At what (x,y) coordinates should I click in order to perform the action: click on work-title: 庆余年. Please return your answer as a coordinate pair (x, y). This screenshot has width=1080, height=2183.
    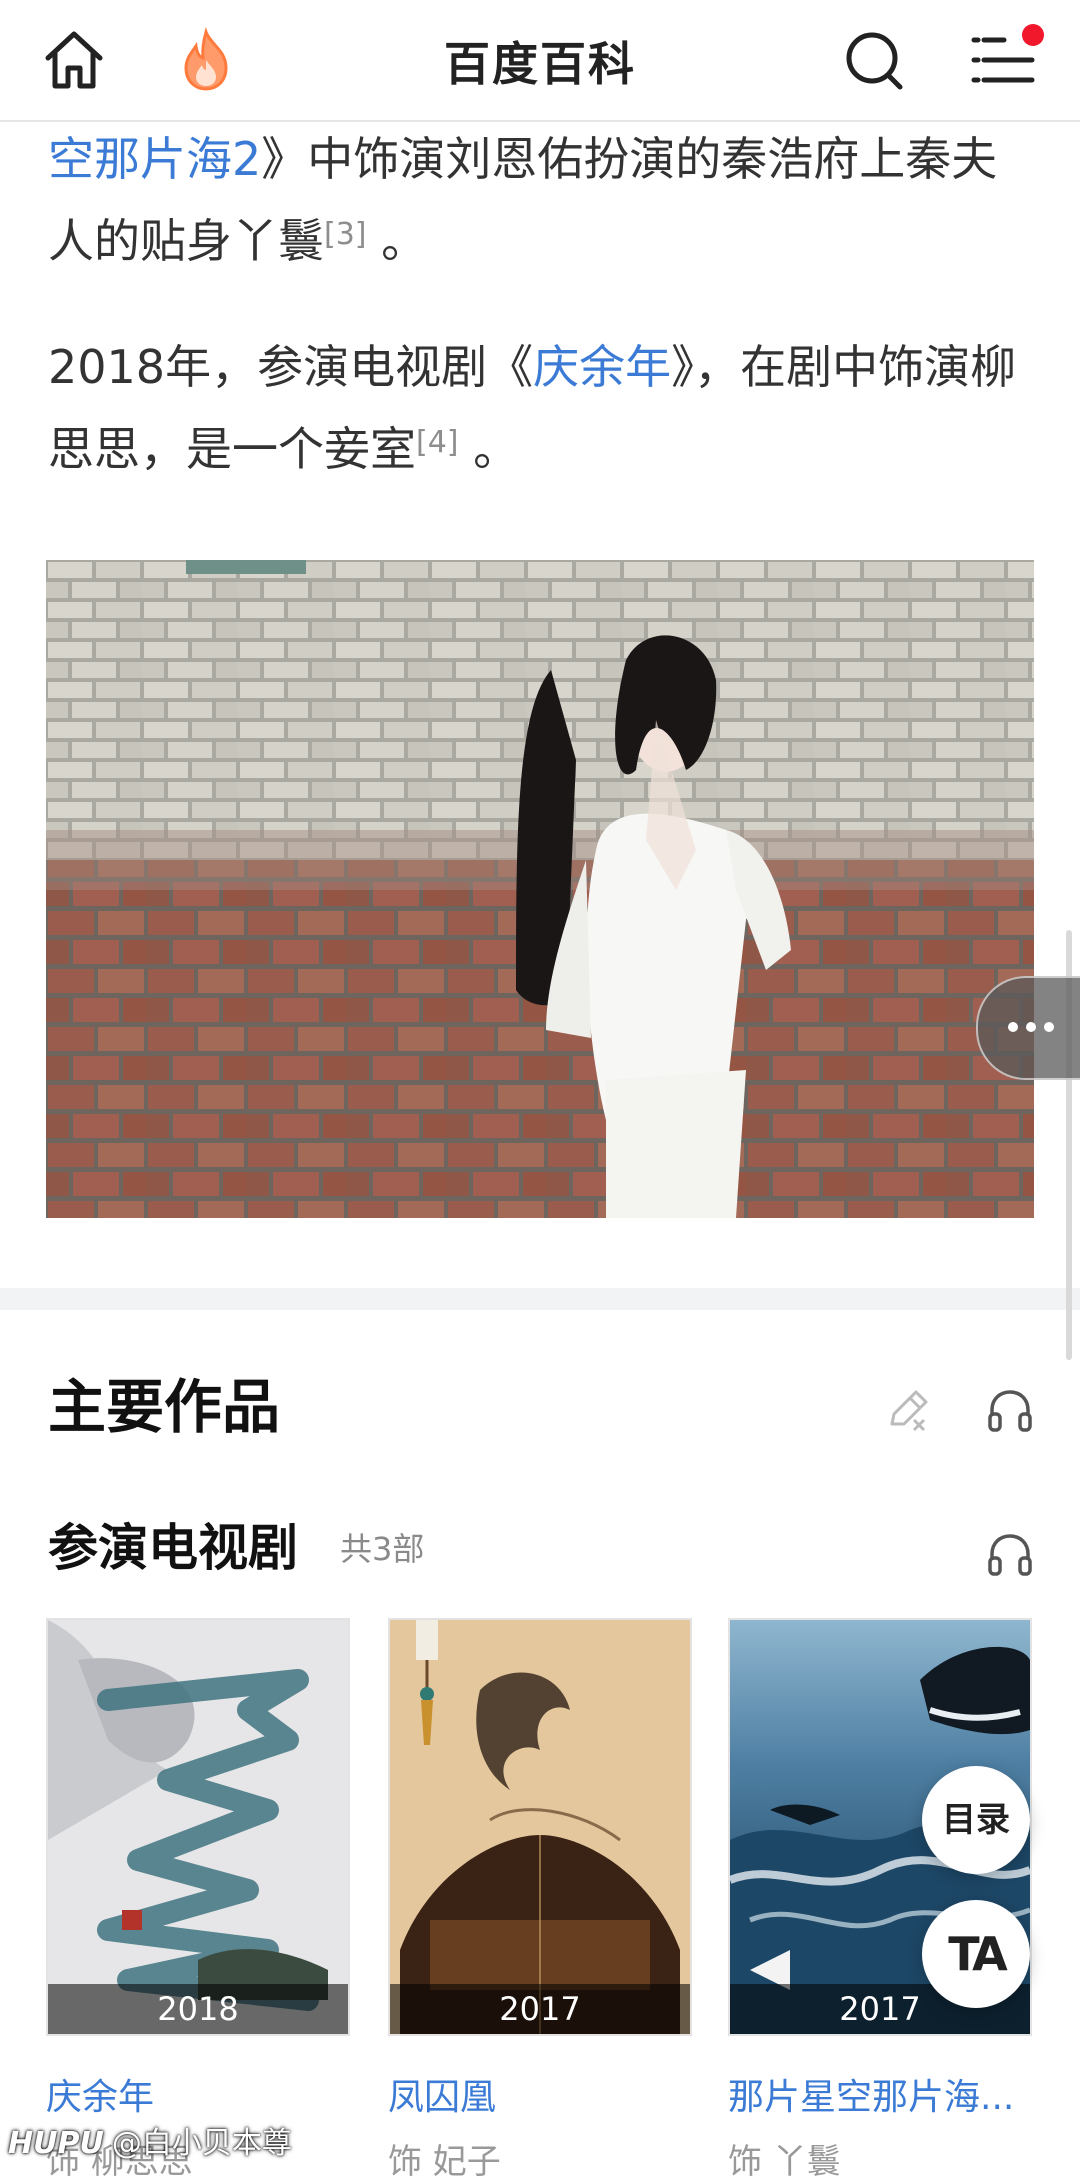
    Looking at the image, I should click on (198, 2094).